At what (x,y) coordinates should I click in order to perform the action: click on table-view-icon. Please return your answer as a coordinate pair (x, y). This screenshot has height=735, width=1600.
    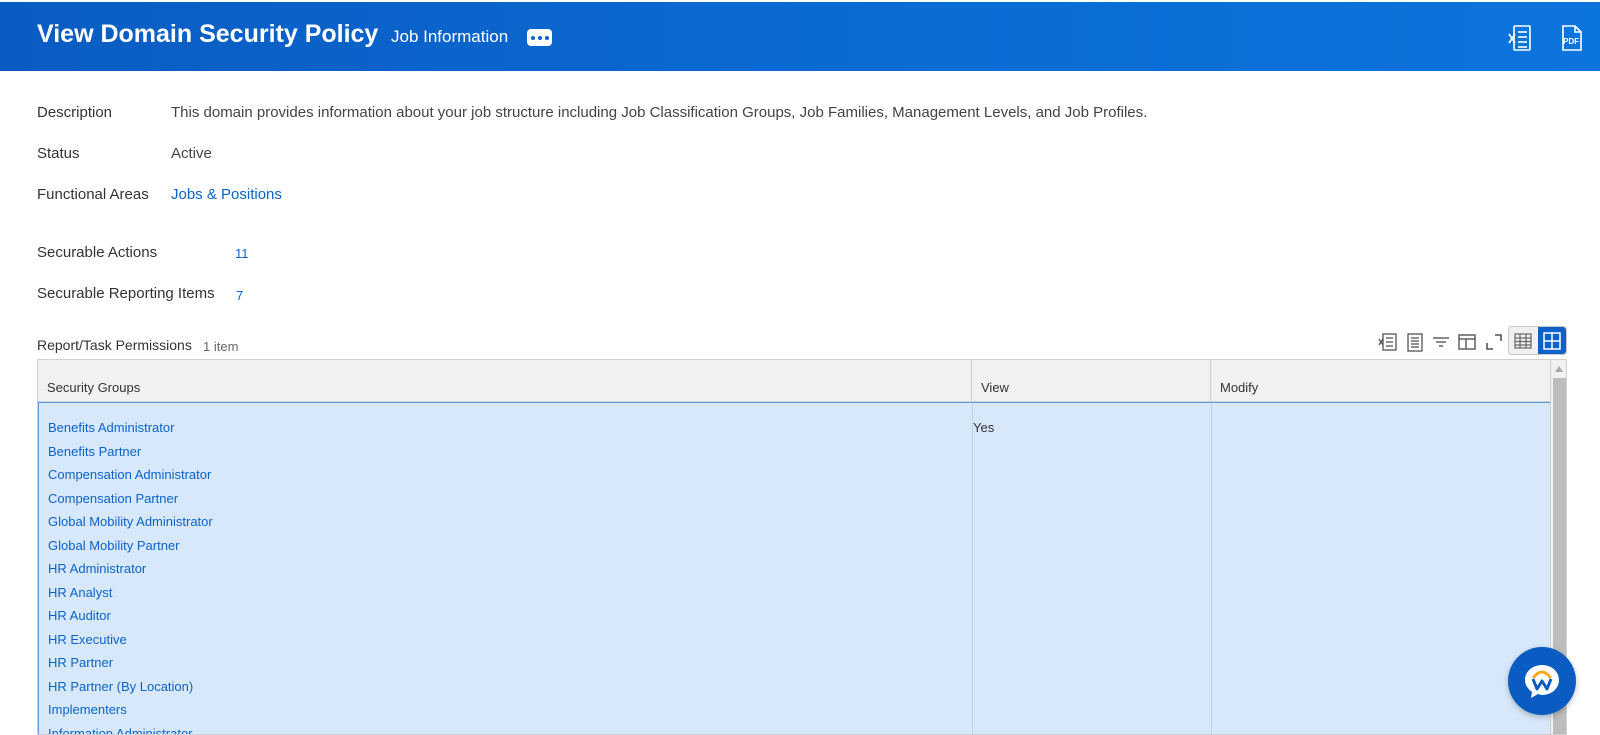
    Looking at the image, I should click on (1523, 340).